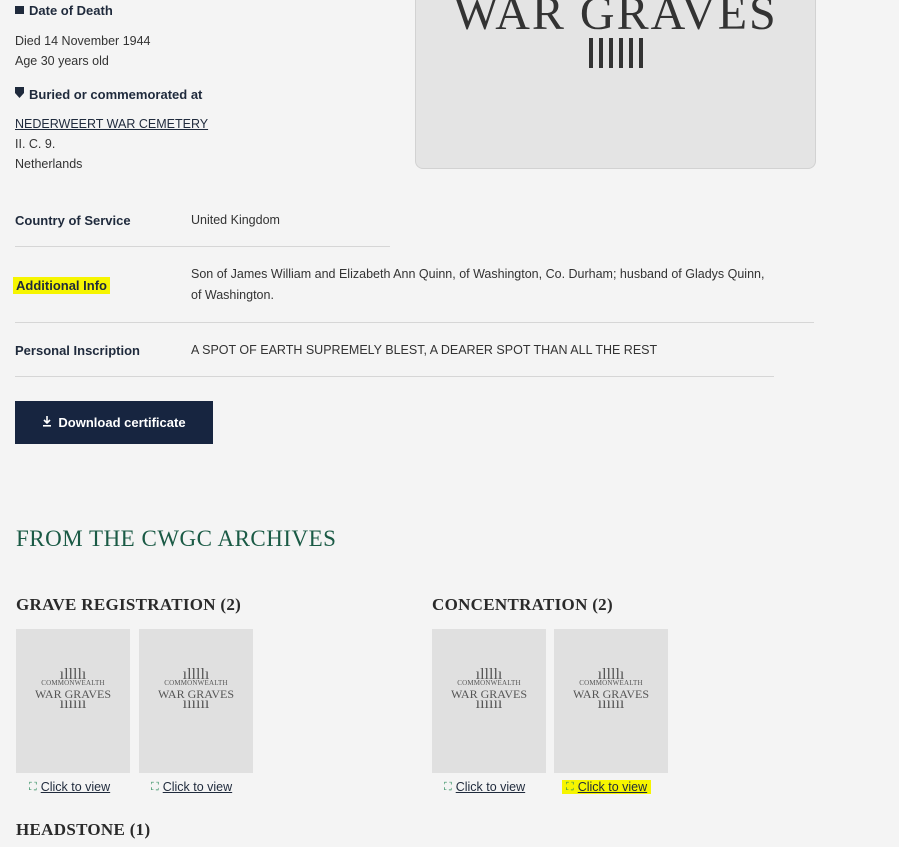 The height and width of the screenshot is (847, 899). What do you see at coordinates (615, 84) in the screenshot?
I see `cwgc-logo-panel: WAR GRAVES` at bounding box center [615, 84].